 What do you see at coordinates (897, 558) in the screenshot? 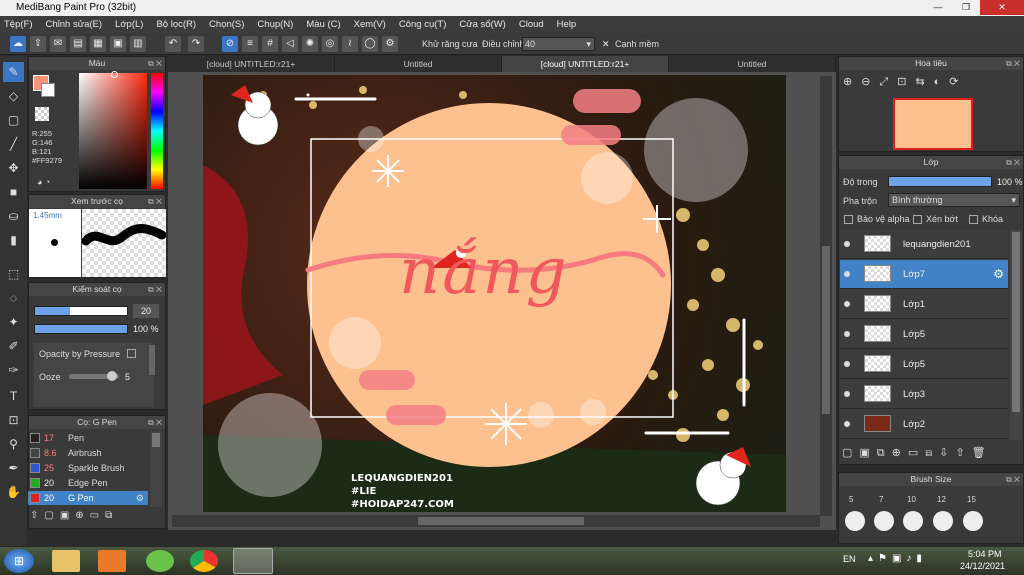
I see `tray-icons: ▴⚑▣♪▮` at bounding box center [897, 558].